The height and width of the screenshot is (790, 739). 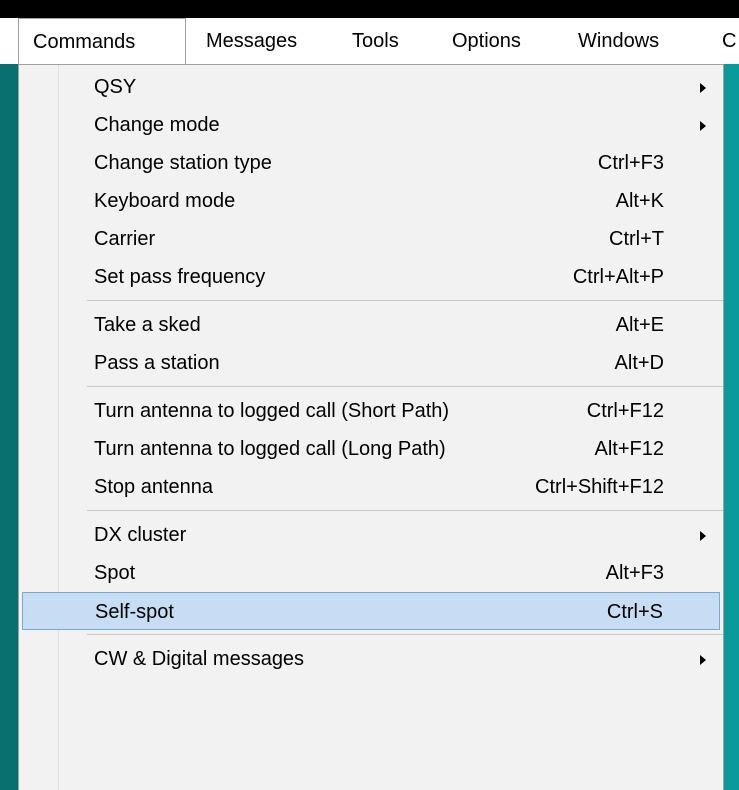 What do you see at coordinates (636, 239) in the screenshot?
I see `menu-item-shortcut: Ctrl+T` at bounding box center [636, 239].